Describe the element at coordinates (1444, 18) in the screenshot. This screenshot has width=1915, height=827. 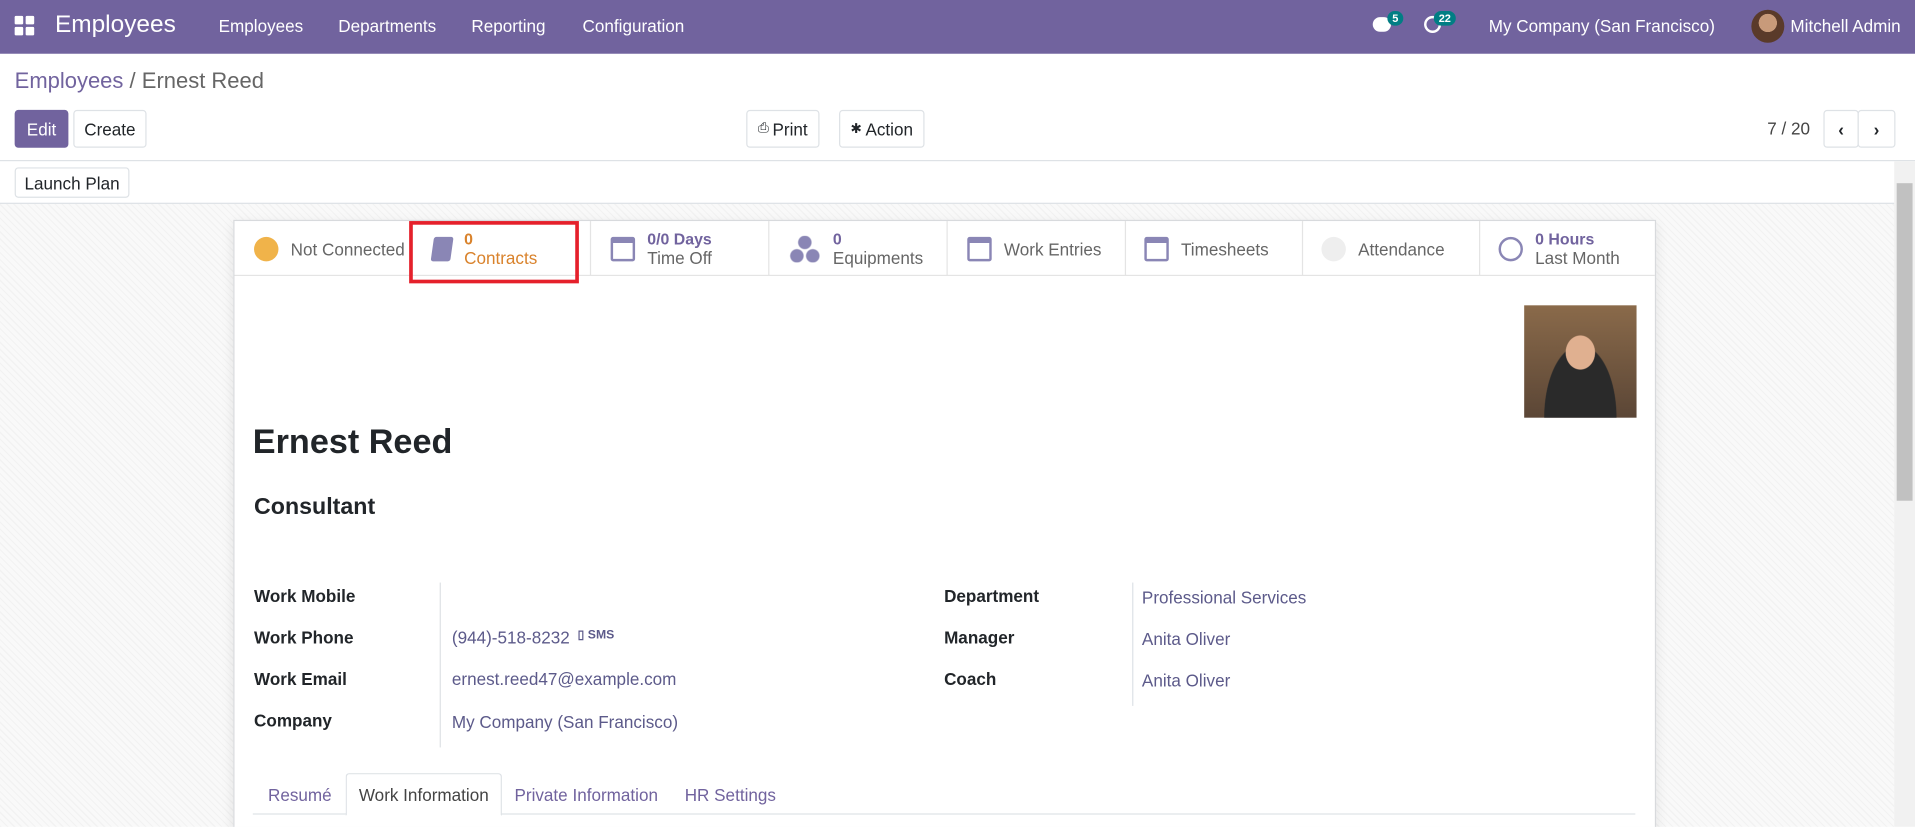
I see `activities-badge: 22` at that location.